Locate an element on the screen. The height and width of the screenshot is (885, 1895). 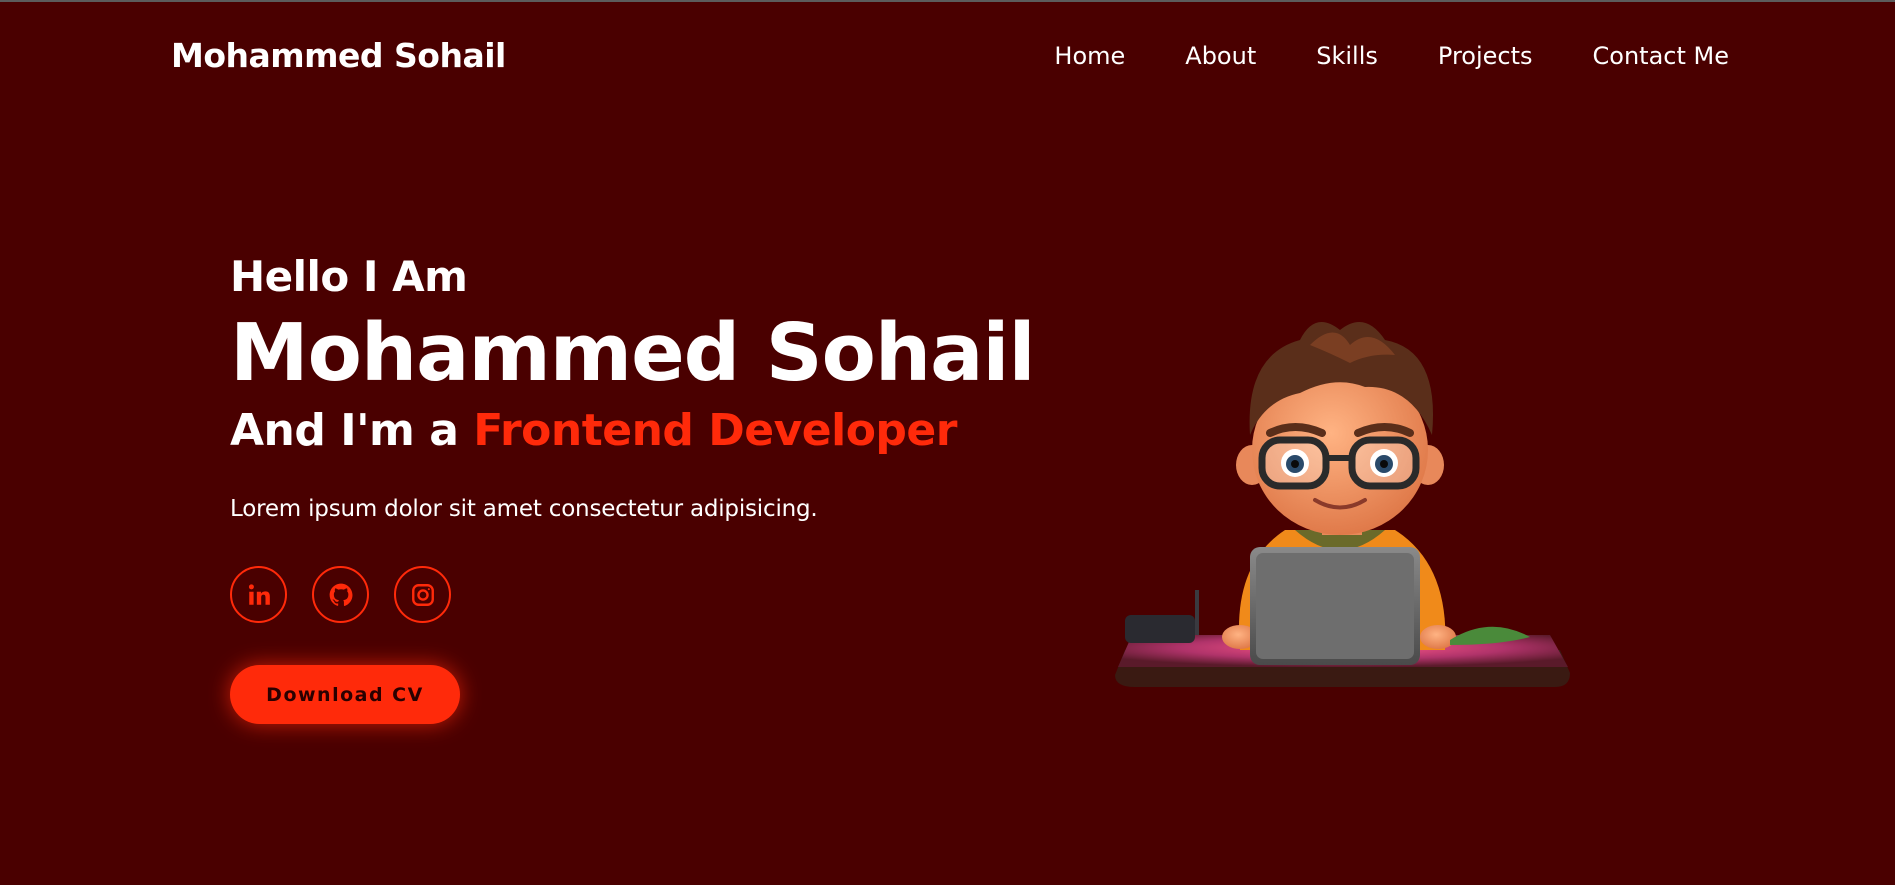
hero-role-prefix: And I'm a is located at coordinates (352, 431).